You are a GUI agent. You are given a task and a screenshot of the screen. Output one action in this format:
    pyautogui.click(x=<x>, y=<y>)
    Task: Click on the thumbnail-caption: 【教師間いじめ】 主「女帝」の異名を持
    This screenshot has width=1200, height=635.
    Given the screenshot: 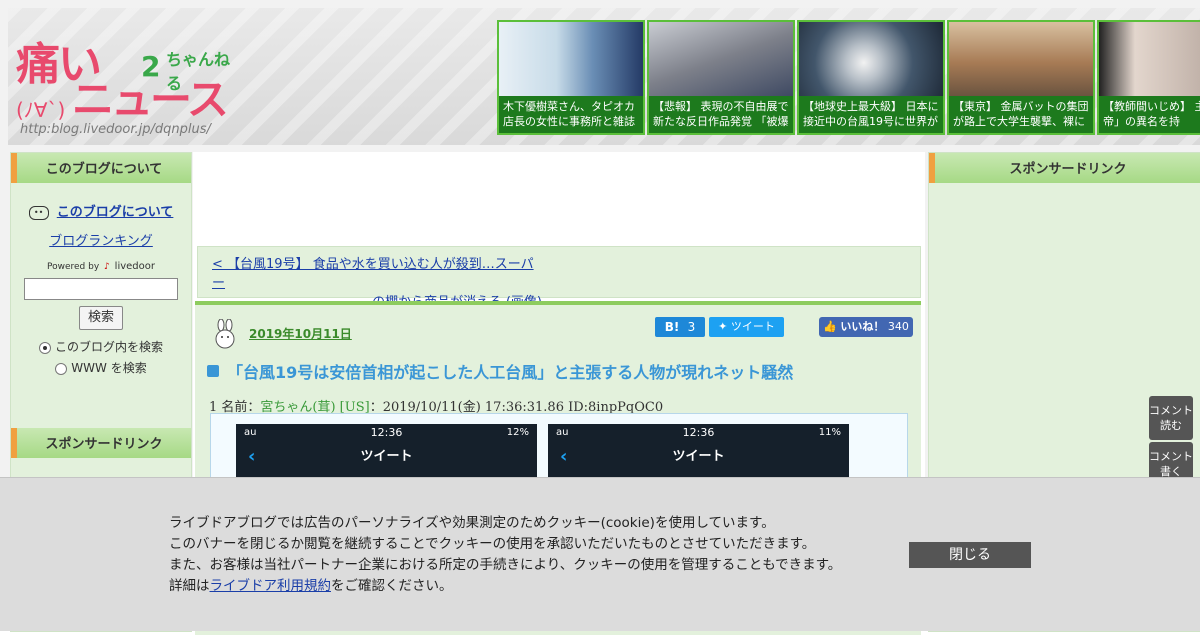 What is the action you would take?
    pyautogui.click(x=1151, y=114)
    